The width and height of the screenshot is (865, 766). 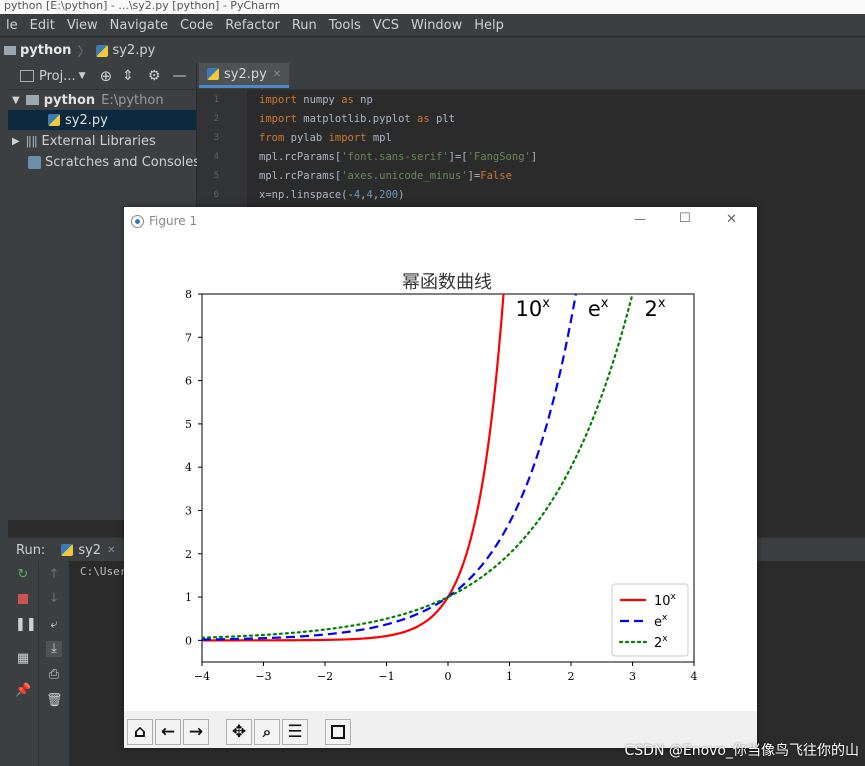 What do you see at coordinates (216, 138) in the screenshot?
I see `line-number: 3` at bounding box center [216, 138].